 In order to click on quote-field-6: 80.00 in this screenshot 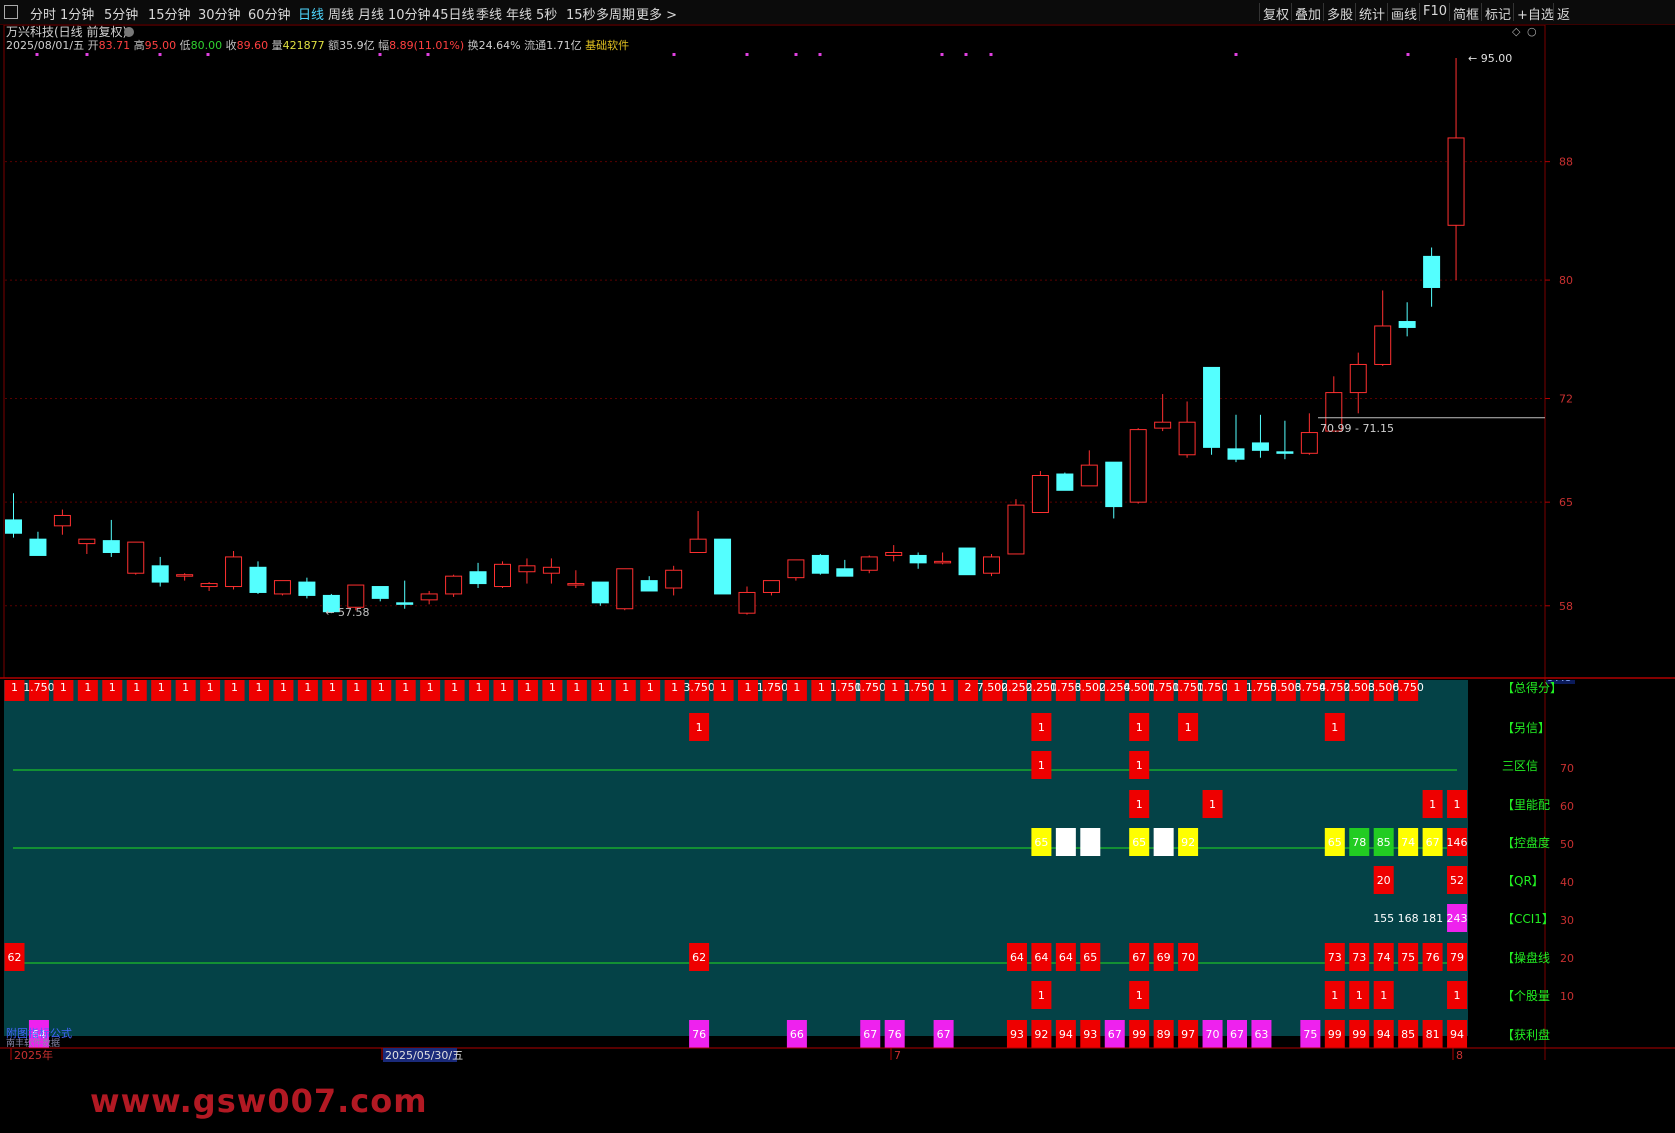, I will do `click(207, 45)`.